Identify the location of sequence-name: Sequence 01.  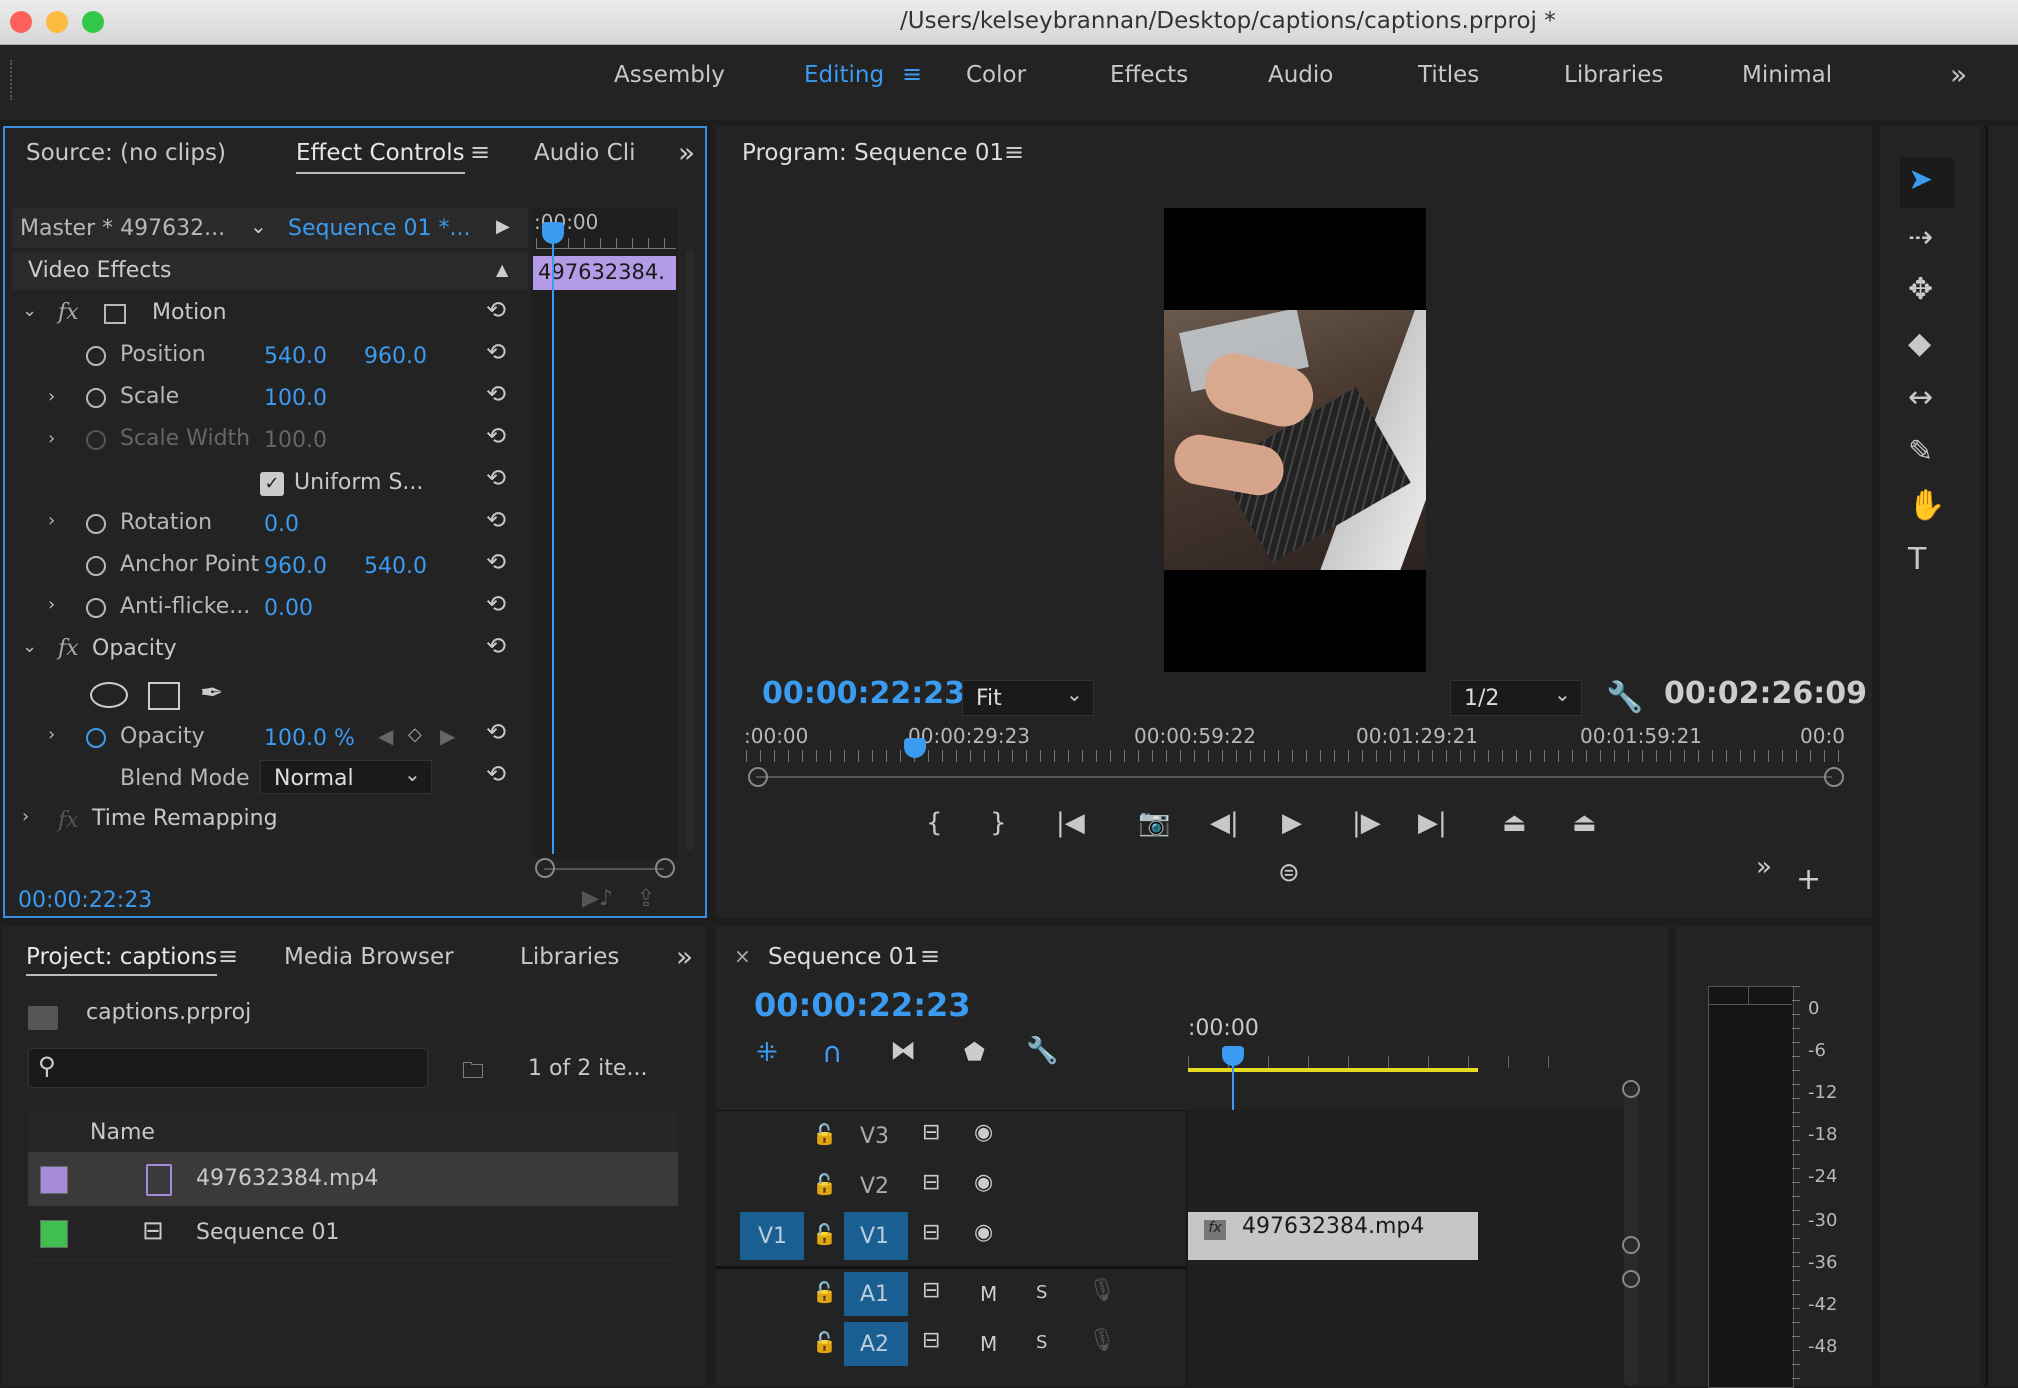
(268, 1232).